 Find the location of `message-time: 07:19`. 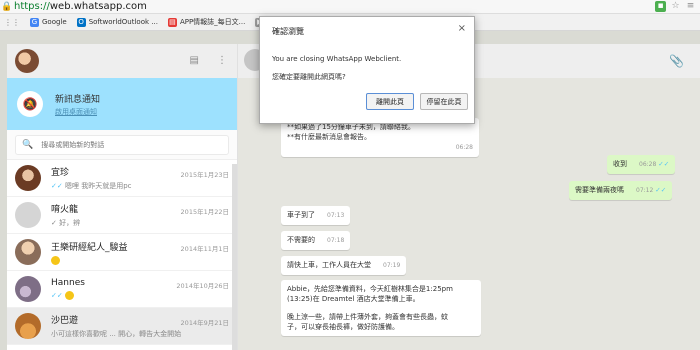

message-time: 07:19 is located at coordinates (392, 265).